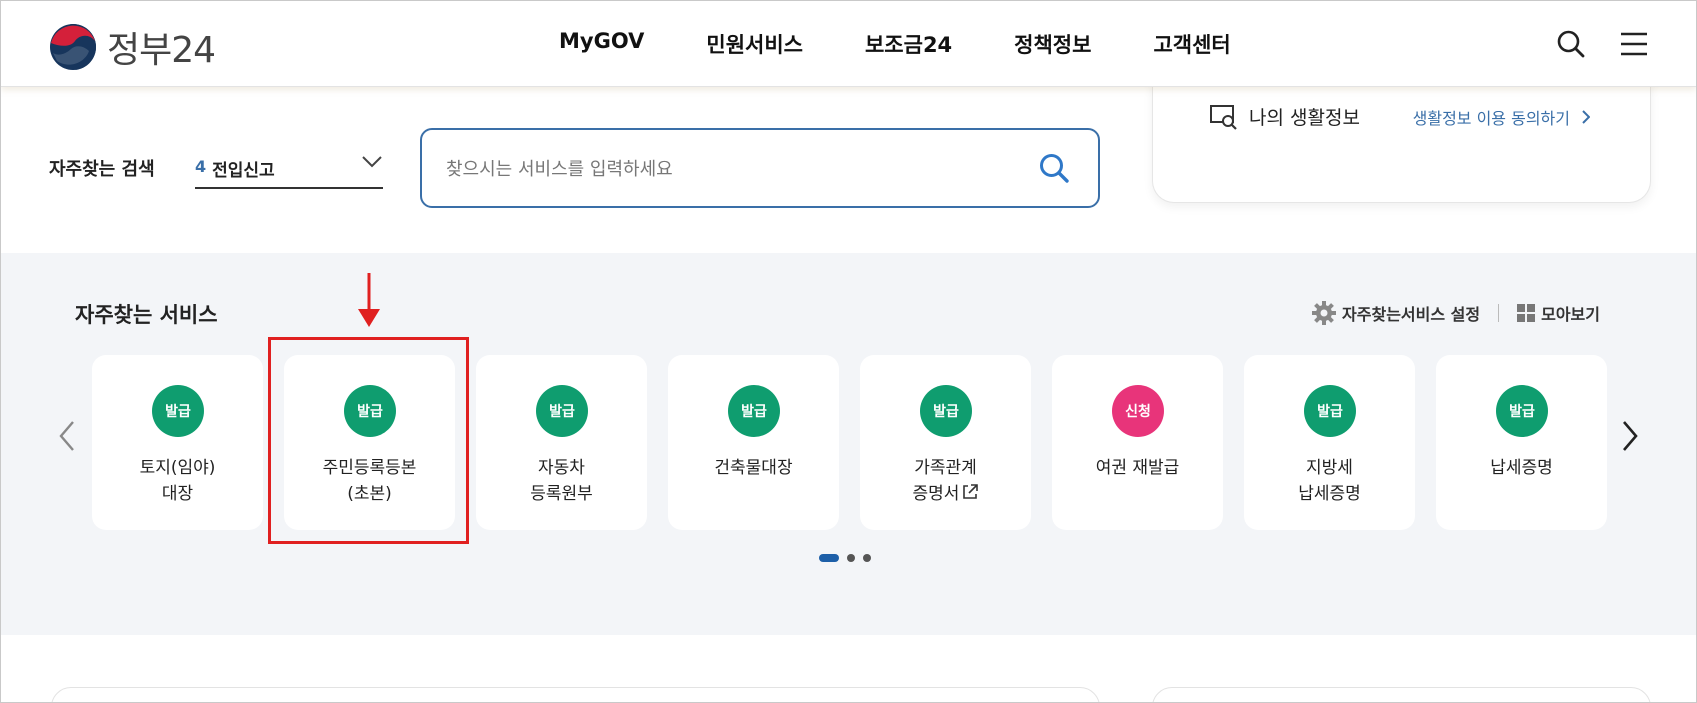  What do you see at coordinates (1138, 411) in the screenshot?
I see `apply-badge: 신청` at bounding box center [1138, 411].